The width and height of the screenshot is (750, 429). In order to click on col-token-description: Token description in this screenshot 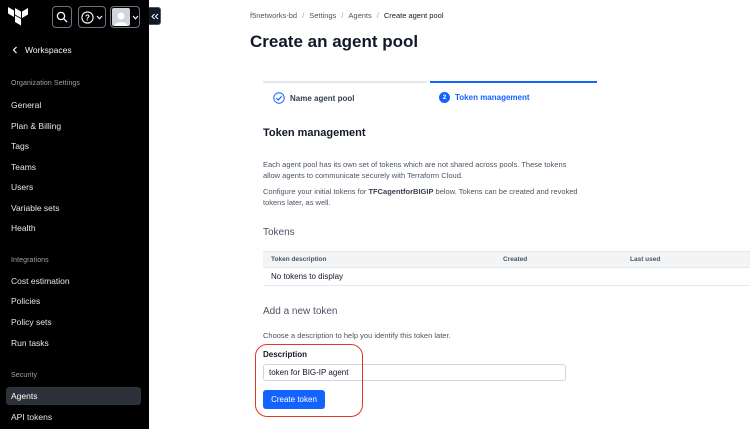, I will do `click(299, 259)`.